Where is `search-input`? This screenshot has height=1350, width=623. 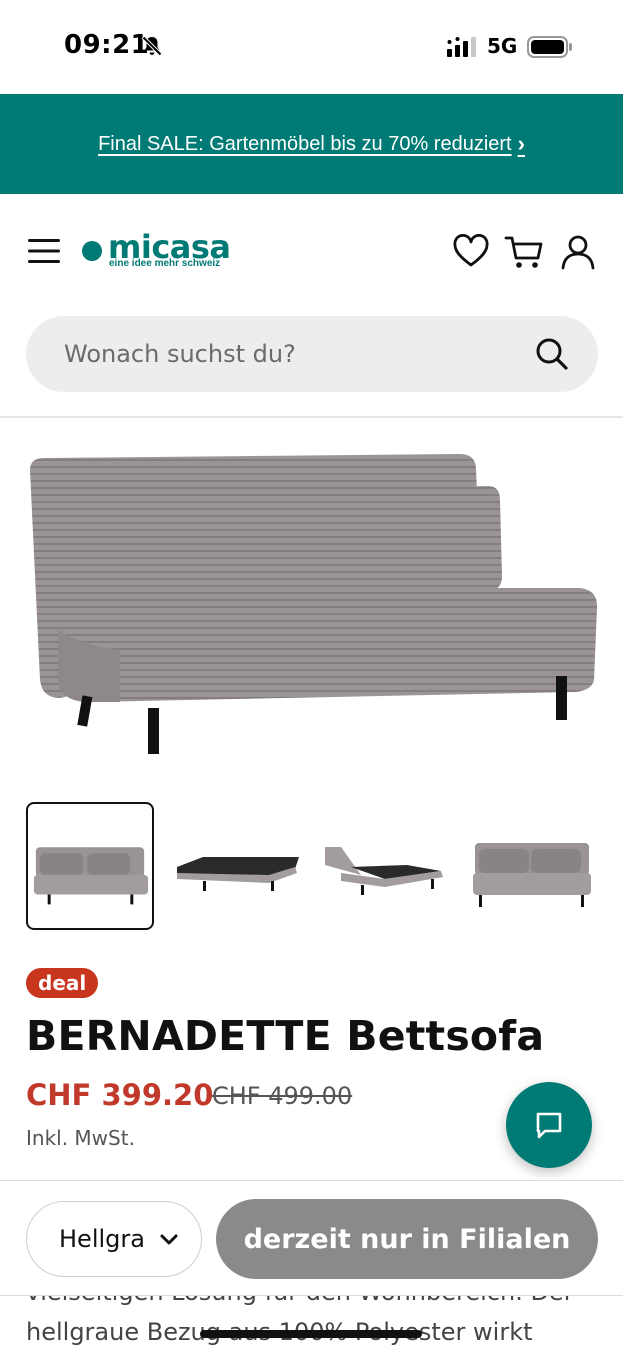
search-input is located at coordinates (284, 354).